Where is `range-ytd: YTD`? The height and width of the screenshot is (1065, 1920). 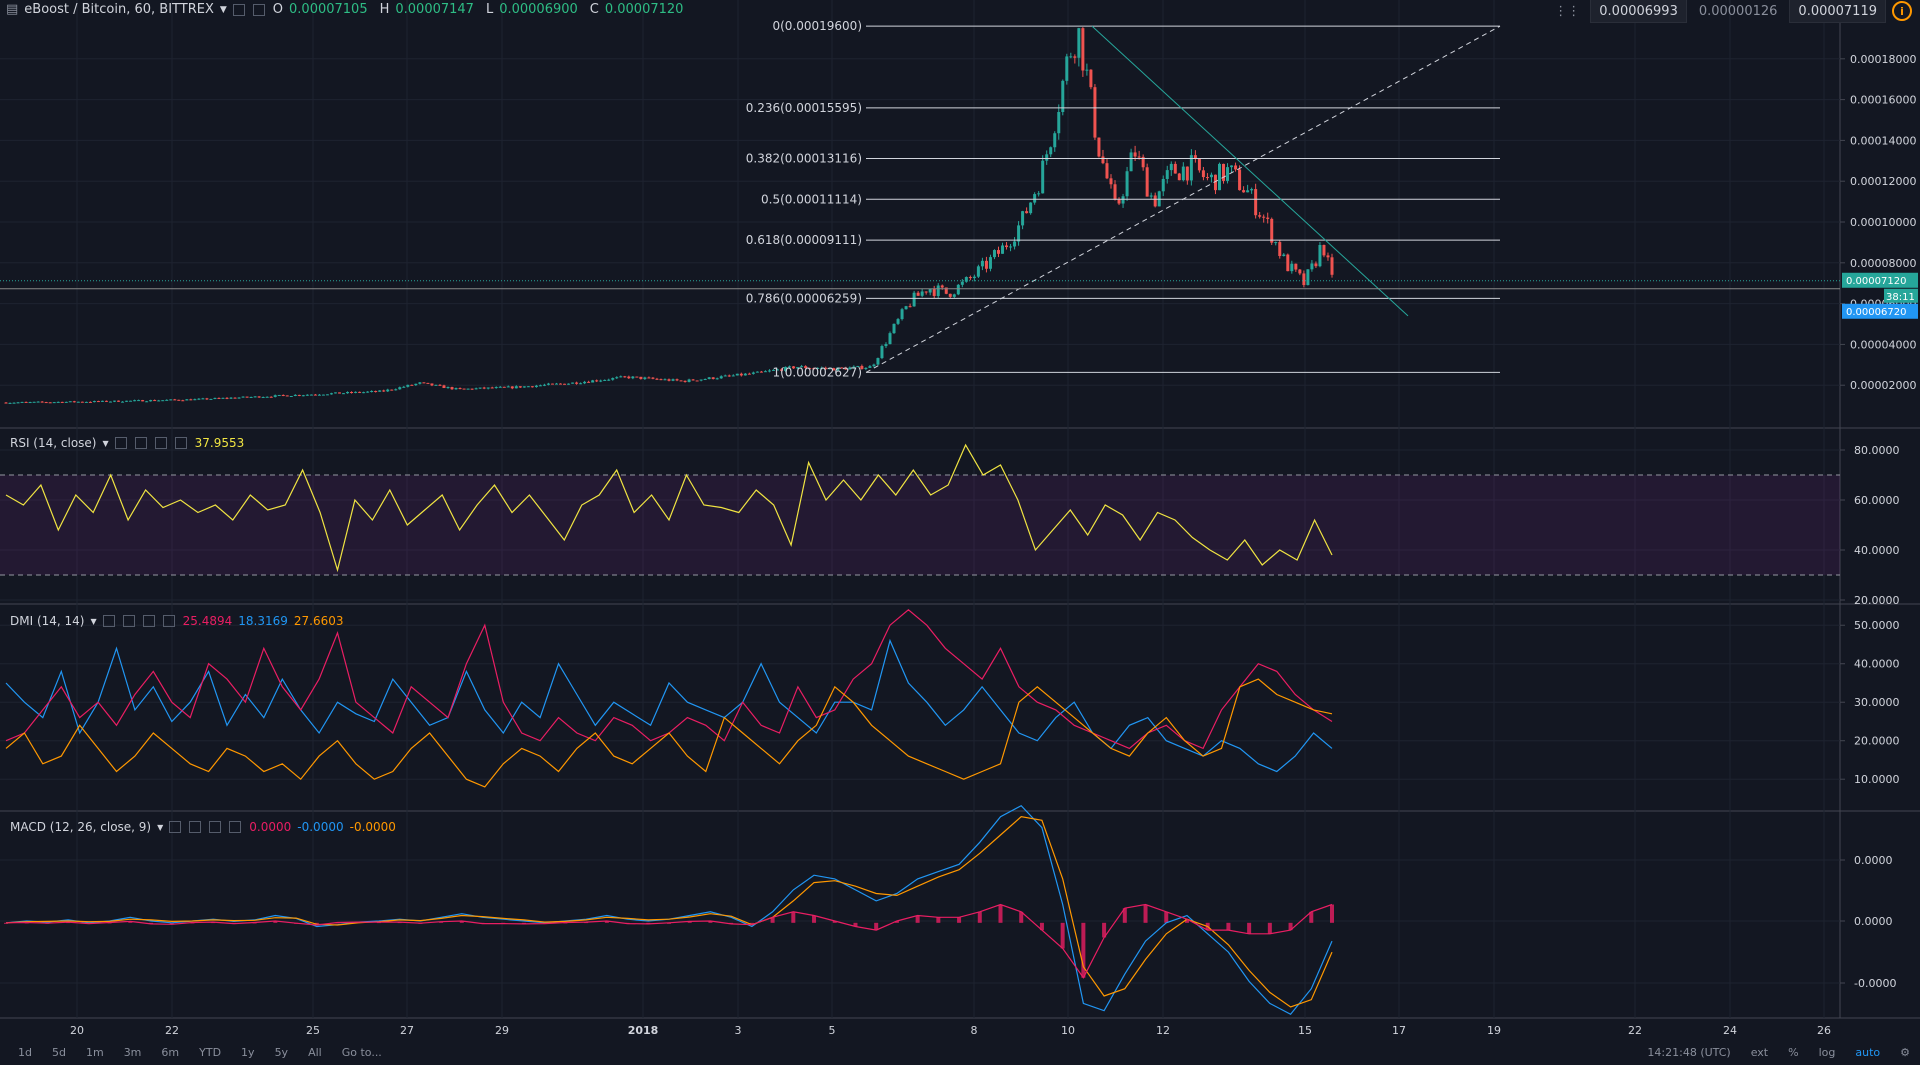
range-ytd: YTD is located at coordinates (210, 1052).